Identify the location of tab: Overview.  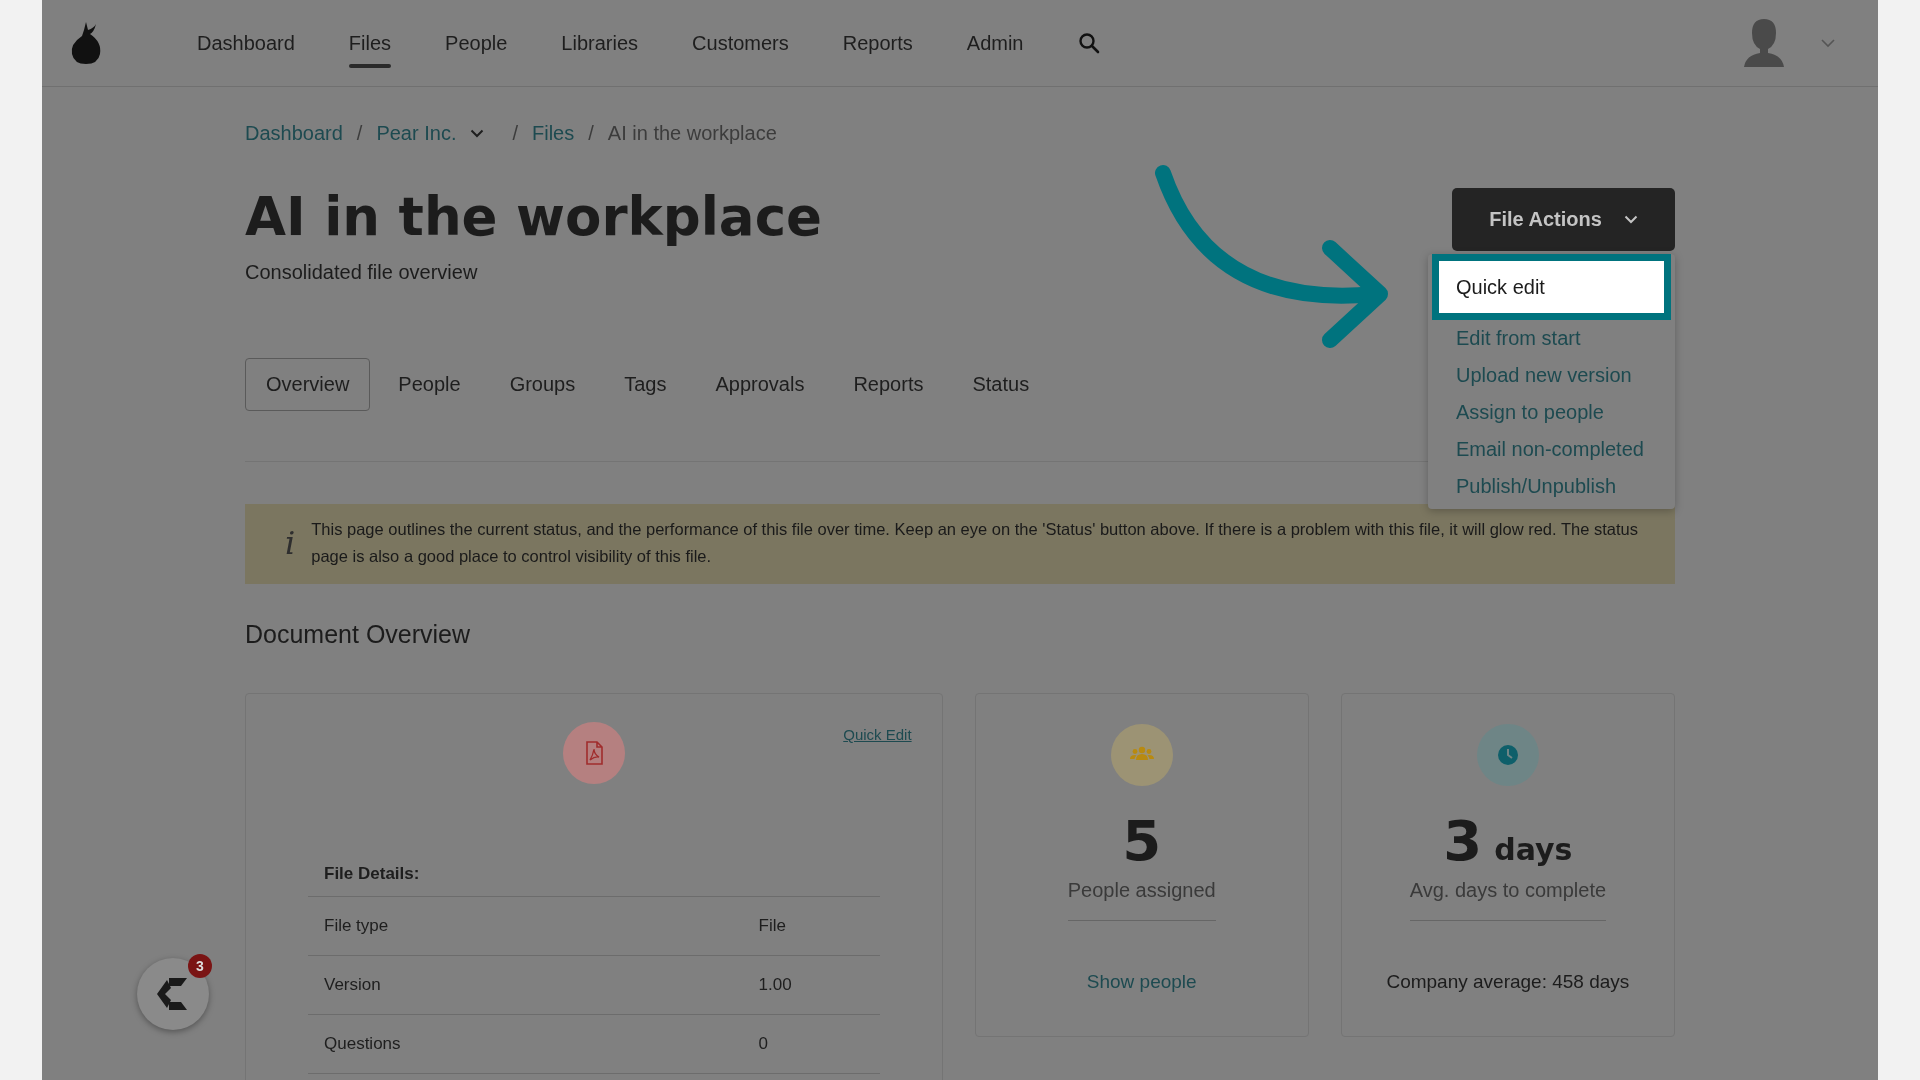
(308, 384).